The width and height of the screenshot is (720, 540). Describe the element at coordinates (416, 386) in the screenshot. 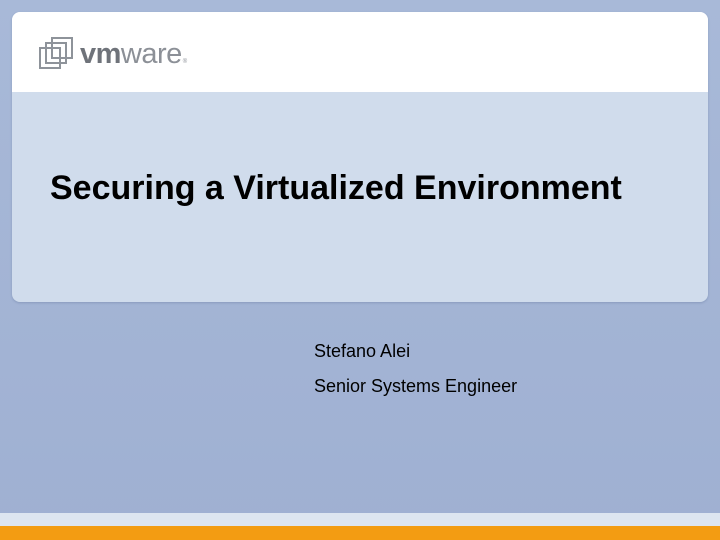

I see `presenter-role: Senior Systems Engineer` at that location.